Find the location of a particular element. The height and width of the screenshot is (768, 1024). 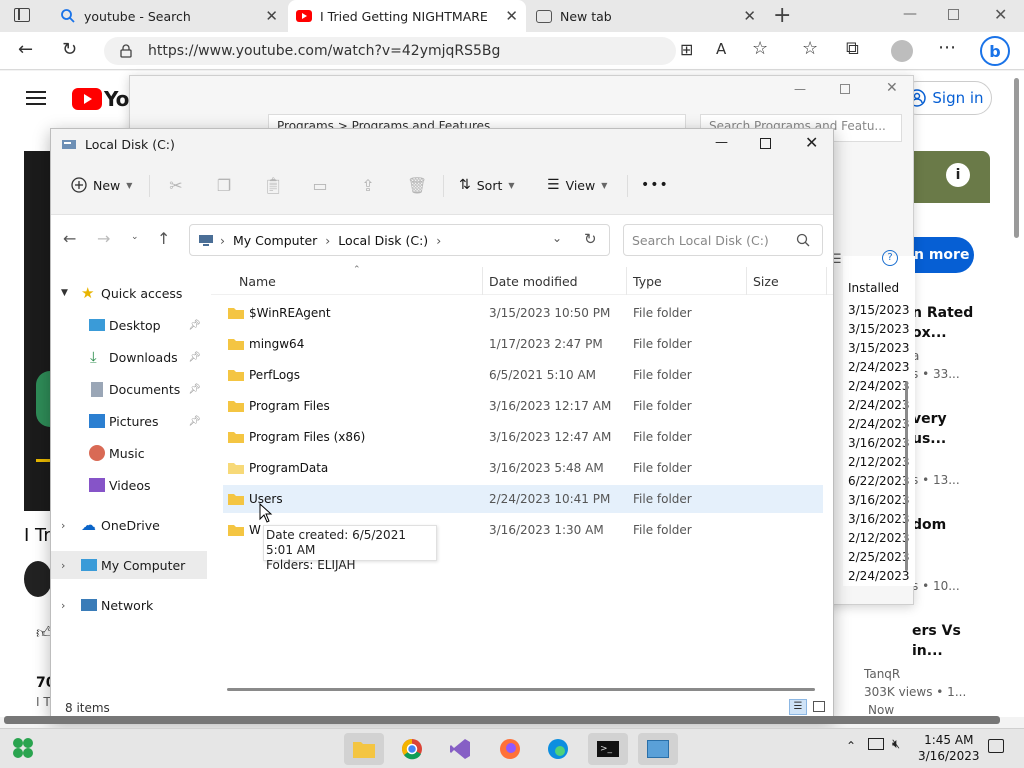

chevron-down-icon: ▼ is located at coordinates (64, 293).